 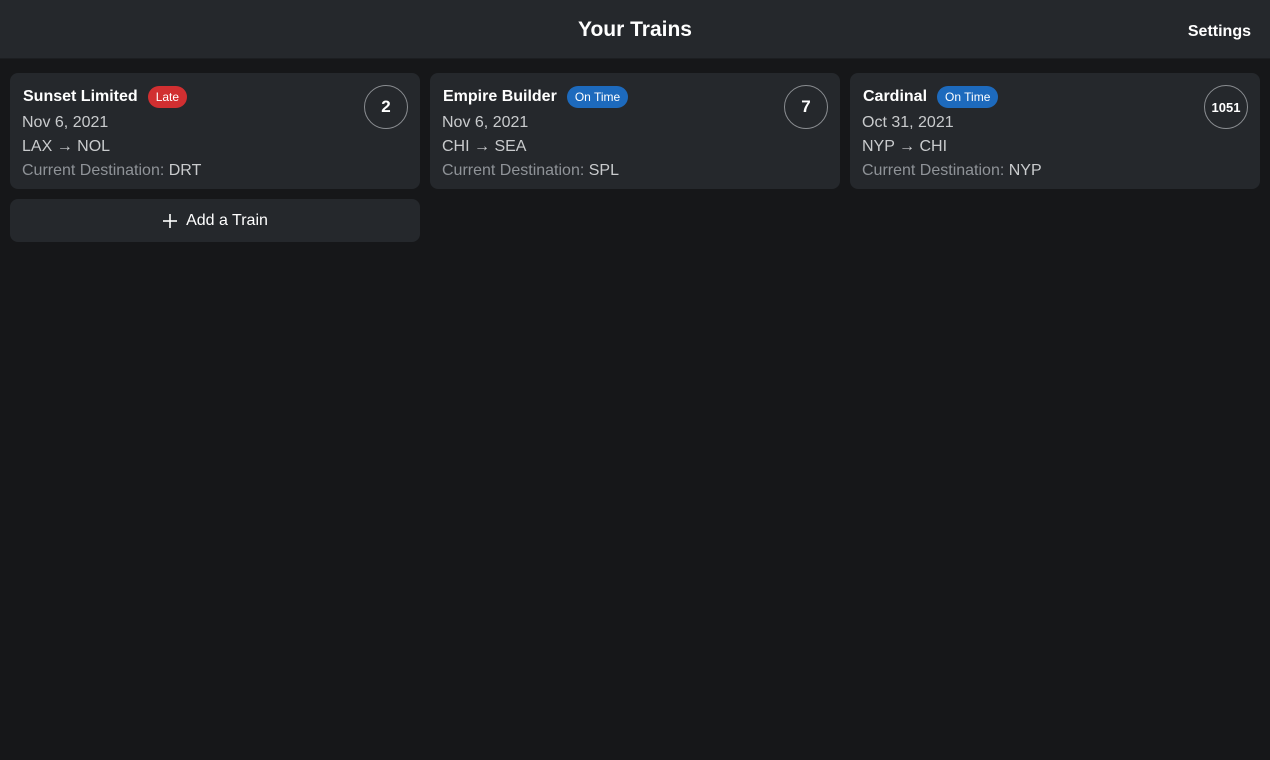 I want to click on train-name: Sunset Limited, so click(x=80, y=96).